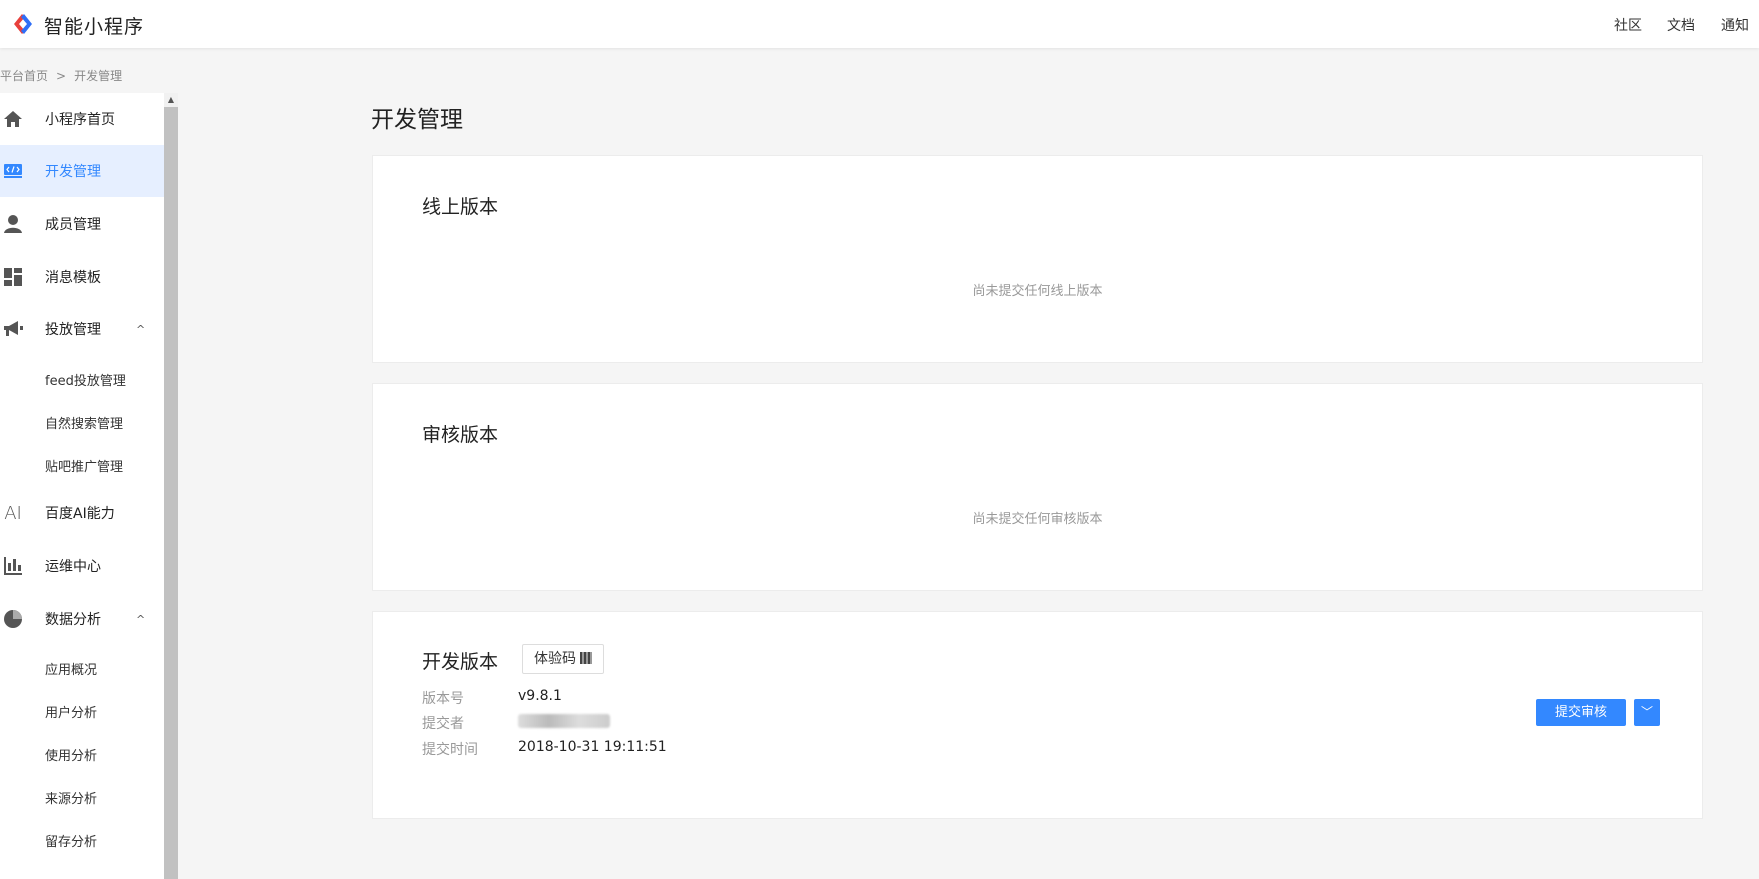  Describe the element at coordinates (71, 797) in the screenshot. I see `sidebar-subitem-sources: 来源分析` at that location.